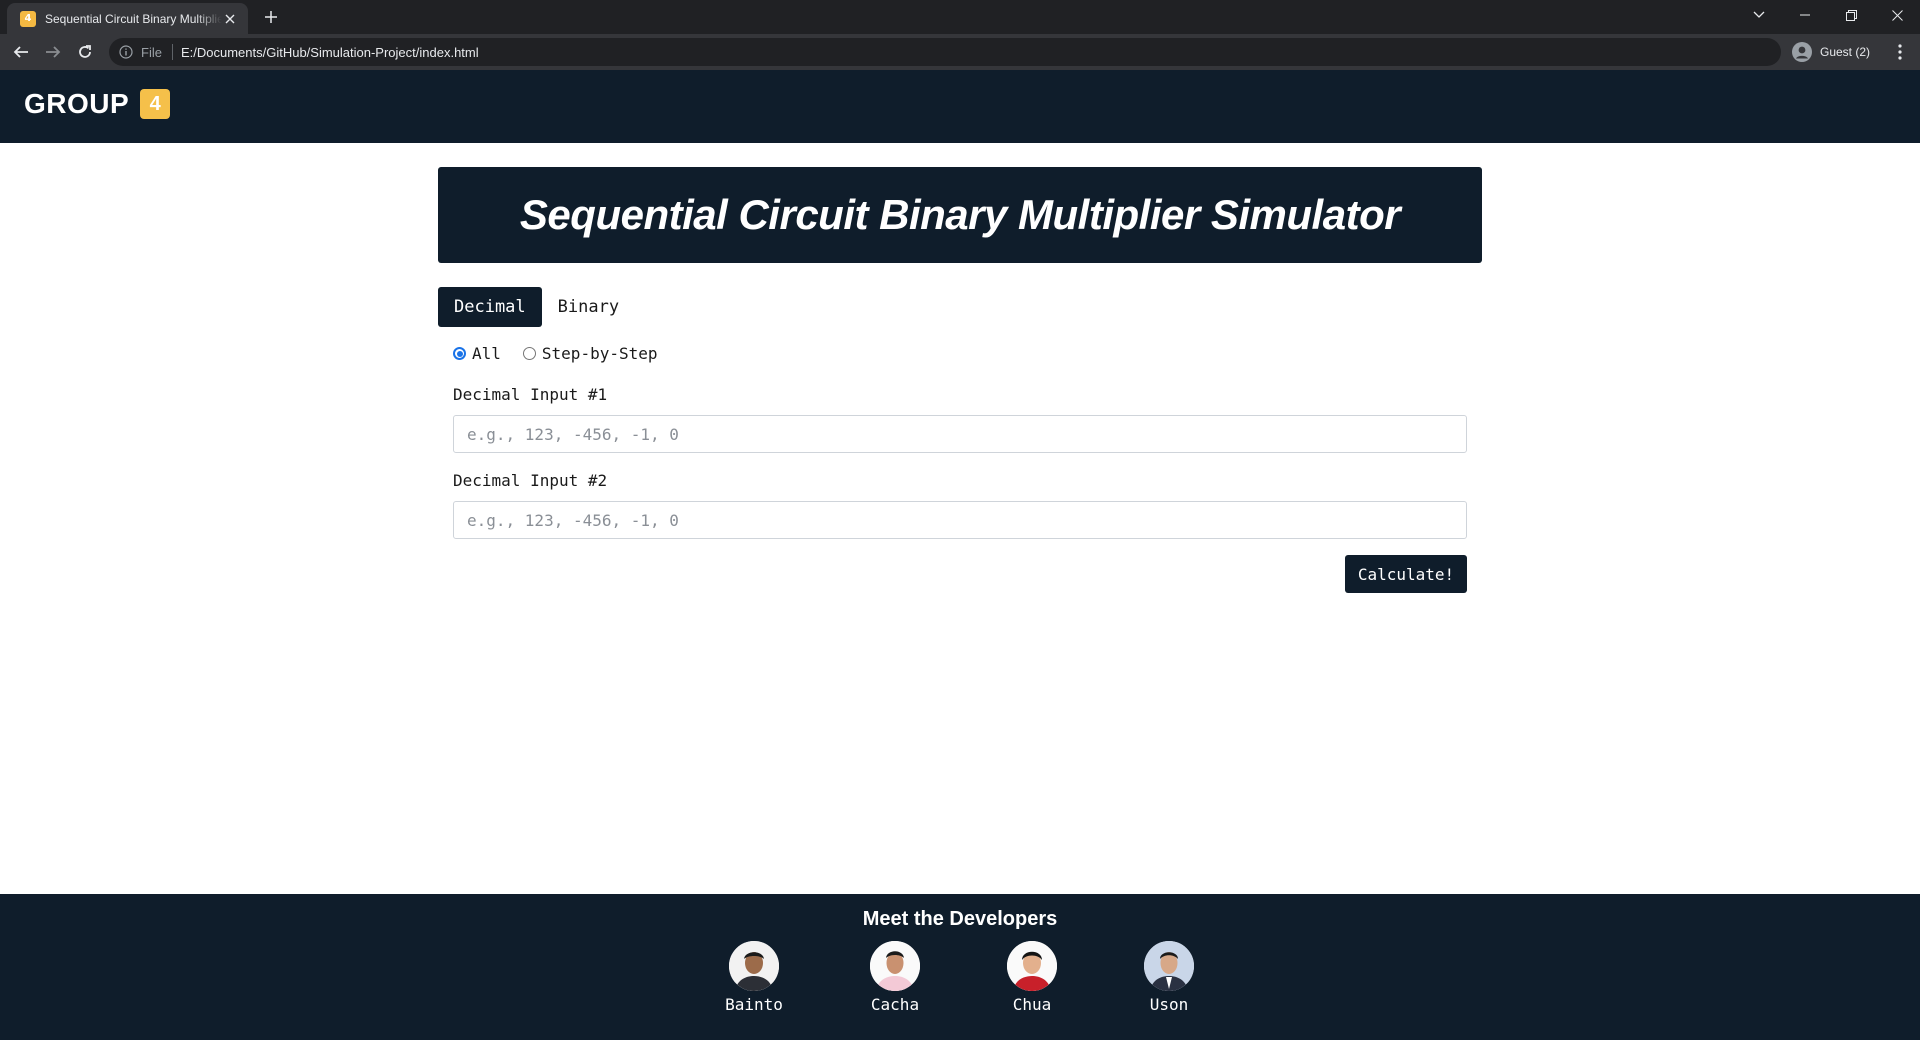  Describe the element at coordinates (53, 52) in the screenshot. I see `forward-icon` at that location.